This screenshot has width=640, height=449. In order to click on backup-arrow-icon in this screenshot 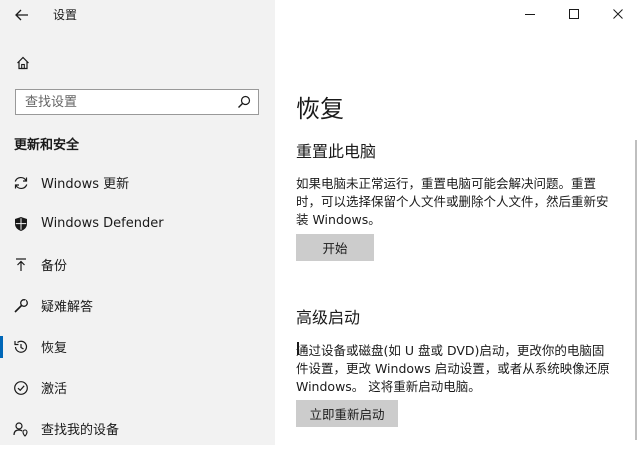, I will do `click(21, 265)`.